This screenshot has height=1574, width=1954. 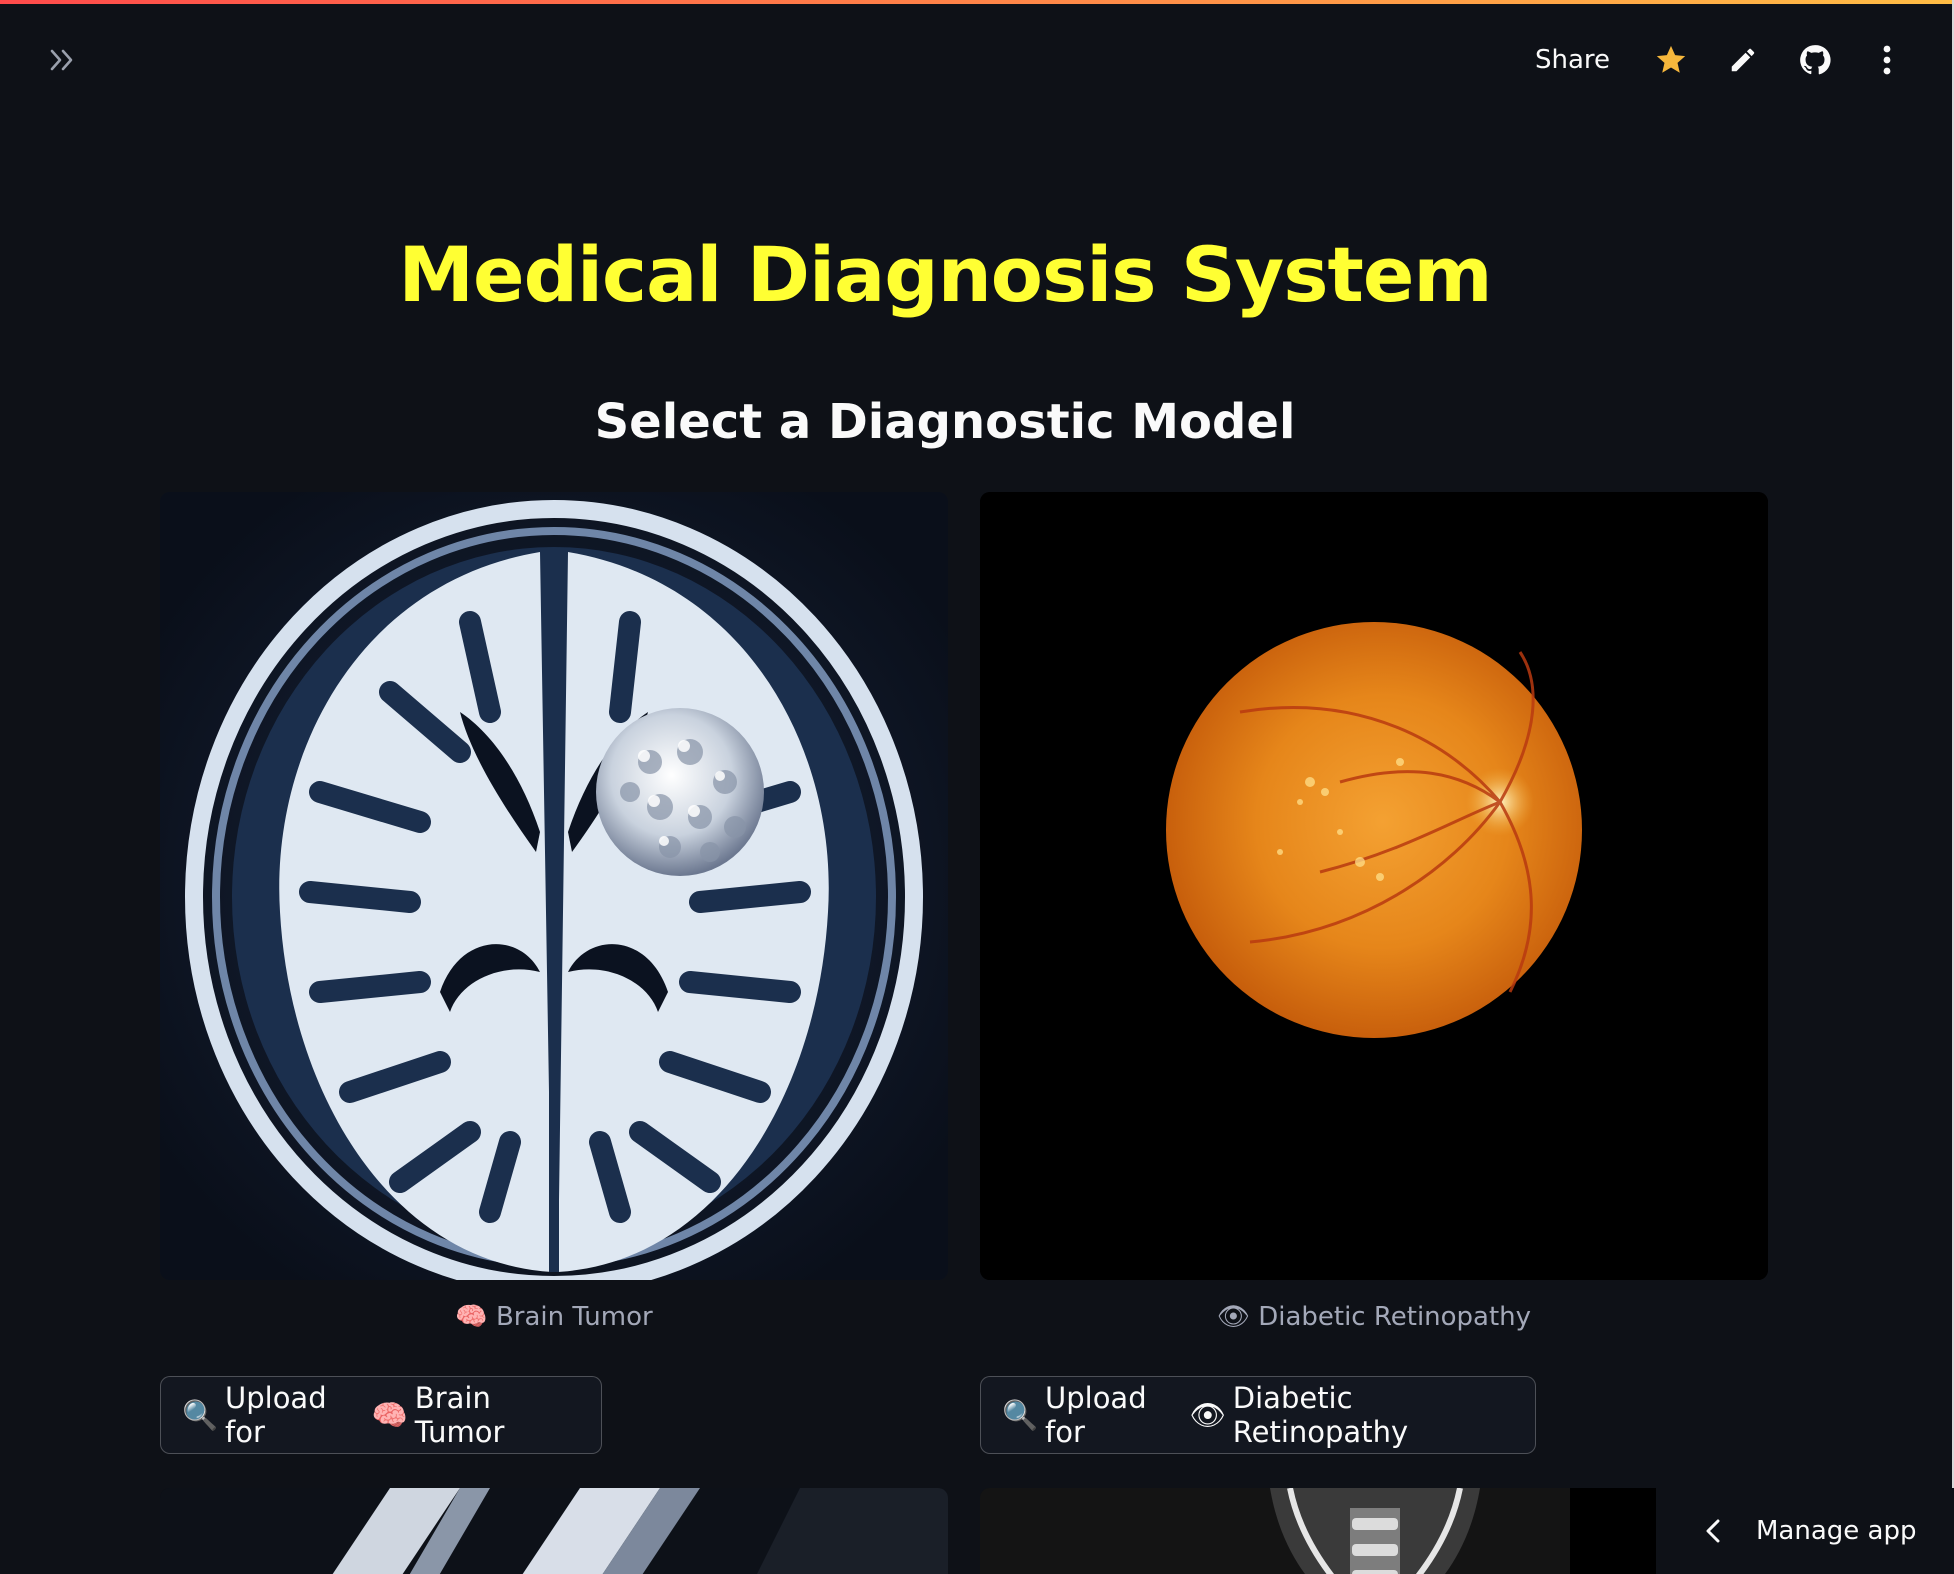 I want to click on upload-diabetic-retinopathy-button: 🔍 Upload for 👁 Diabetic Retinopathy, so click(x=1258, y=1415).